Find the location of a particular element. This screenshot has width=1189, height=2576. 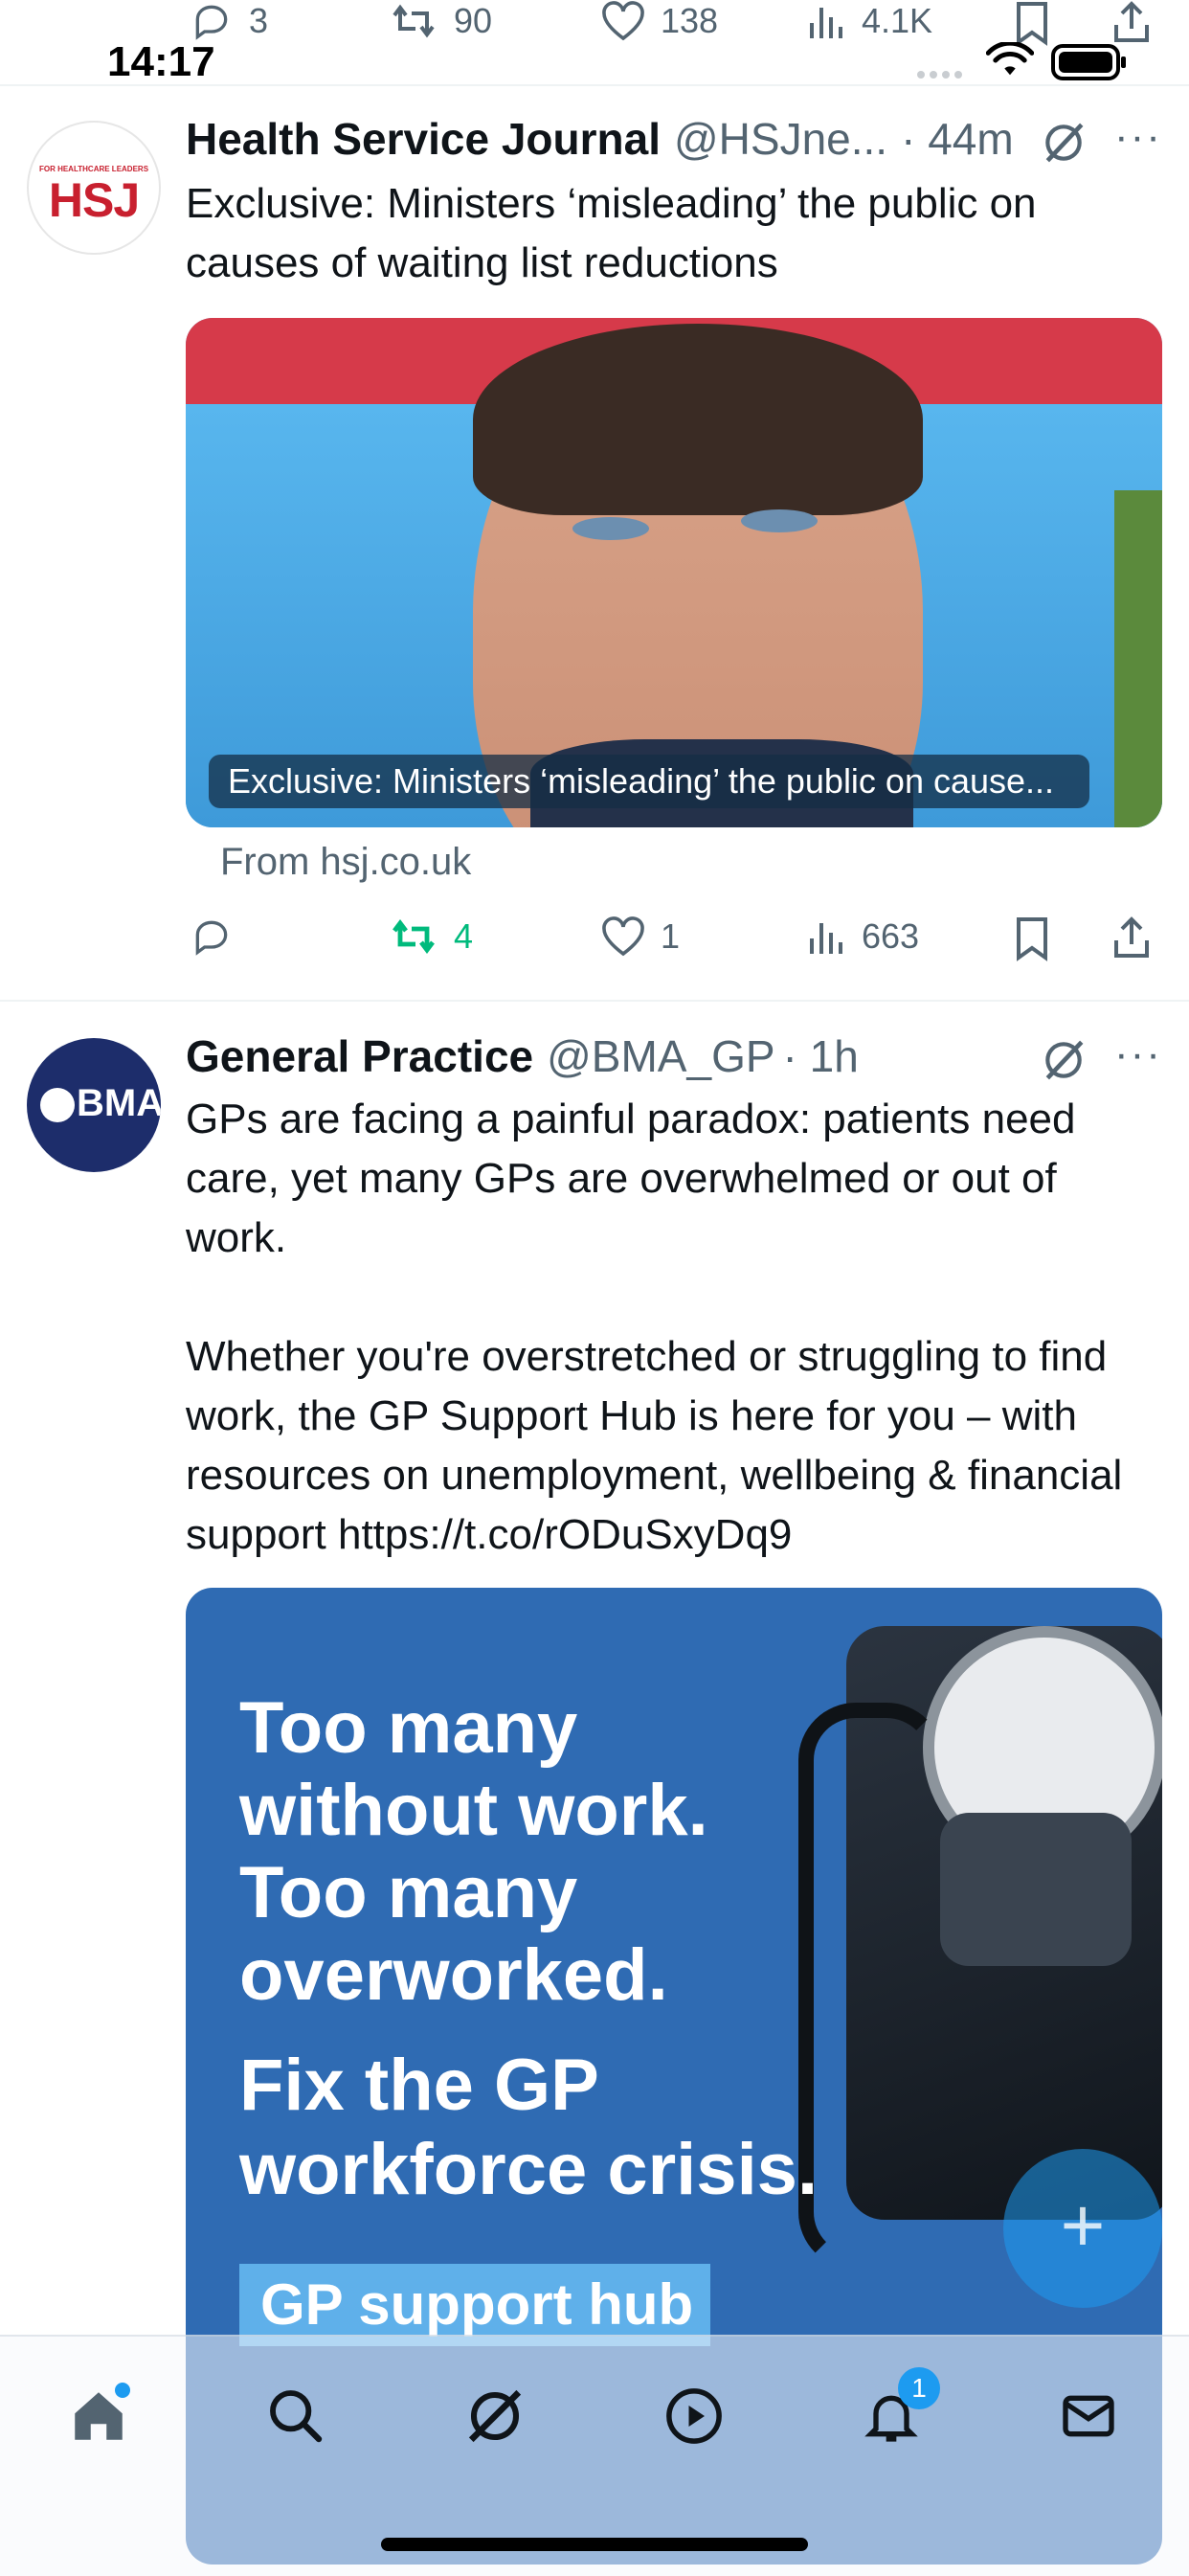

like-count: 138 is located at coordinates (690, 20).